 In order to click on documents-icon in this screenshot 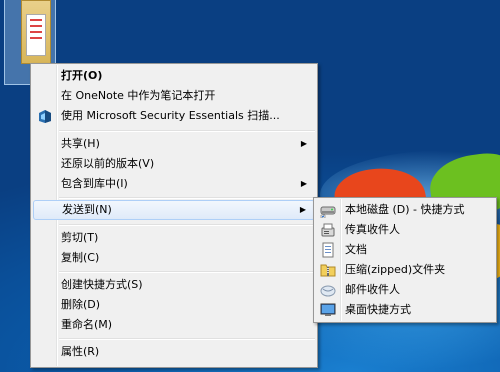, I will do `click(328, 250)`.